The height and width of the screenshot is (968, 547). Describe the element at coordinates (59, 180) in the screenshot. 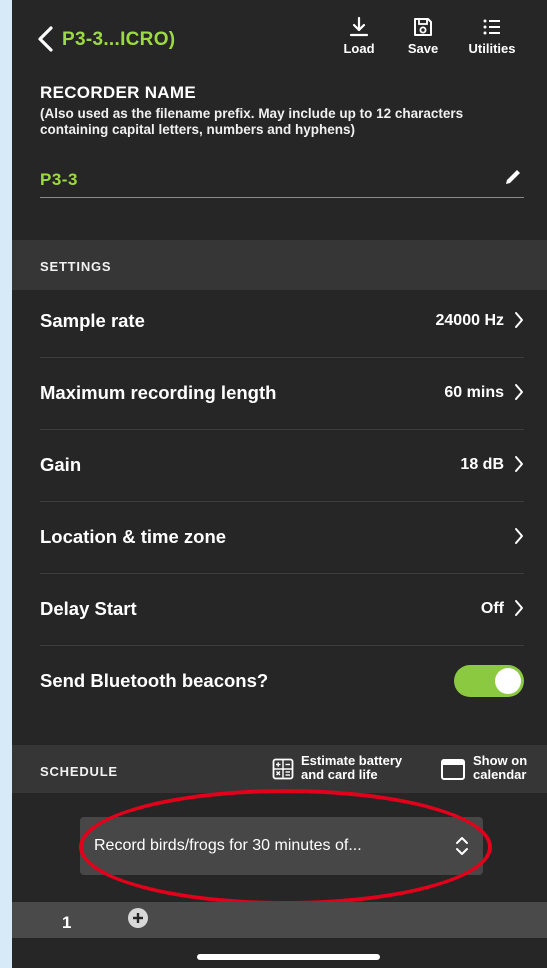

I see `recorder-name-field: P3-3` at that location.